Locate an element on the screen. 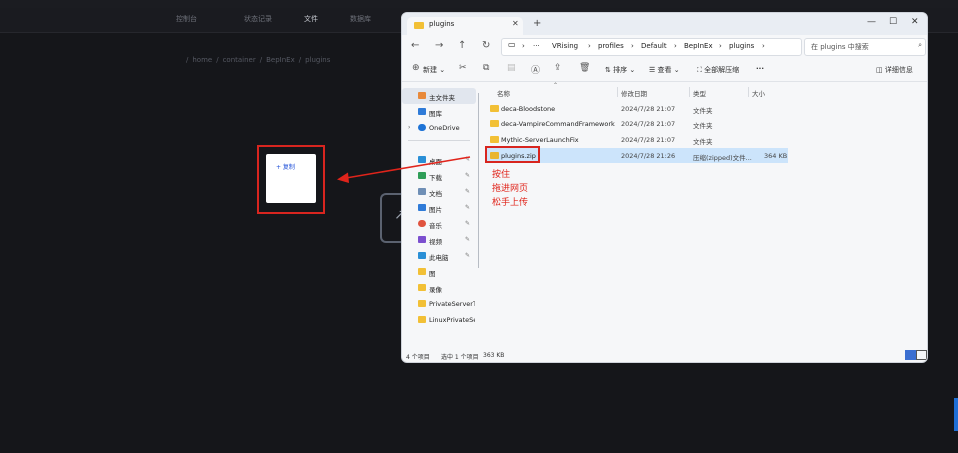 The image size is (958, 453). cut-icon: ✂ is located at coordinates (463, 68).